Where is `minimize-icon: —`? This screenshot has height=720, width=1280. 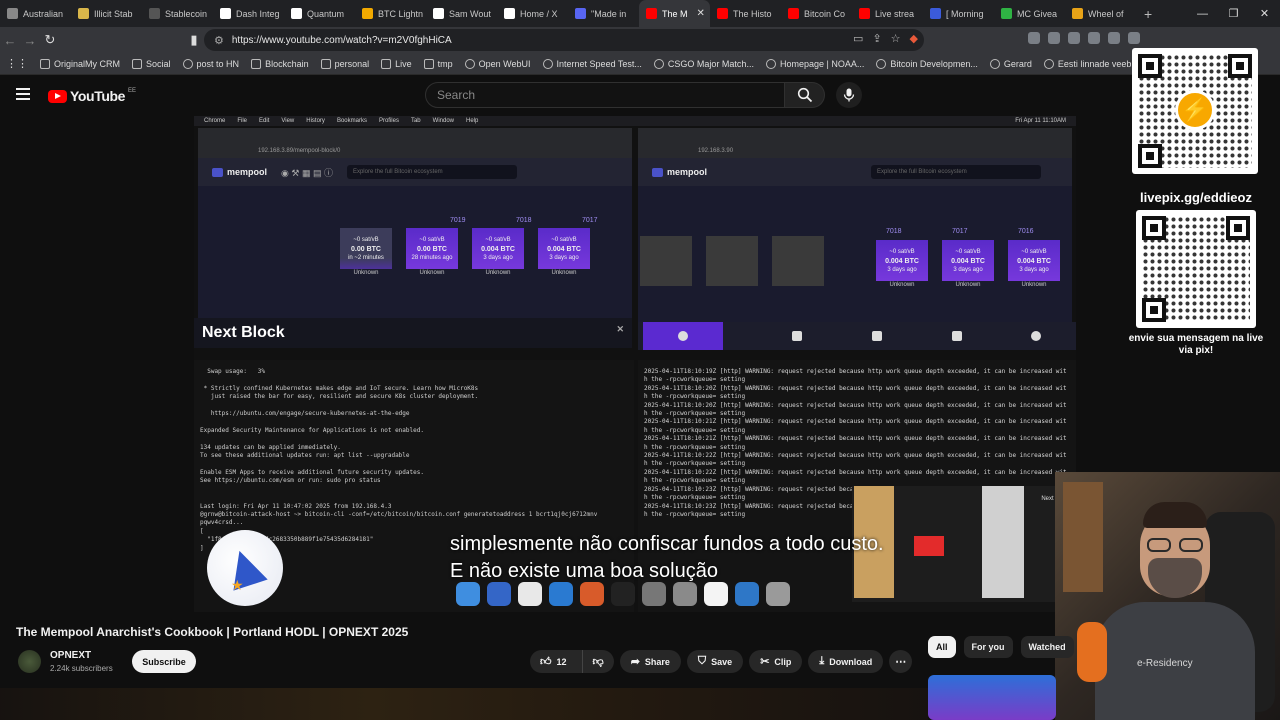 minimize-icon: — is located at coordinates (1202, 14).